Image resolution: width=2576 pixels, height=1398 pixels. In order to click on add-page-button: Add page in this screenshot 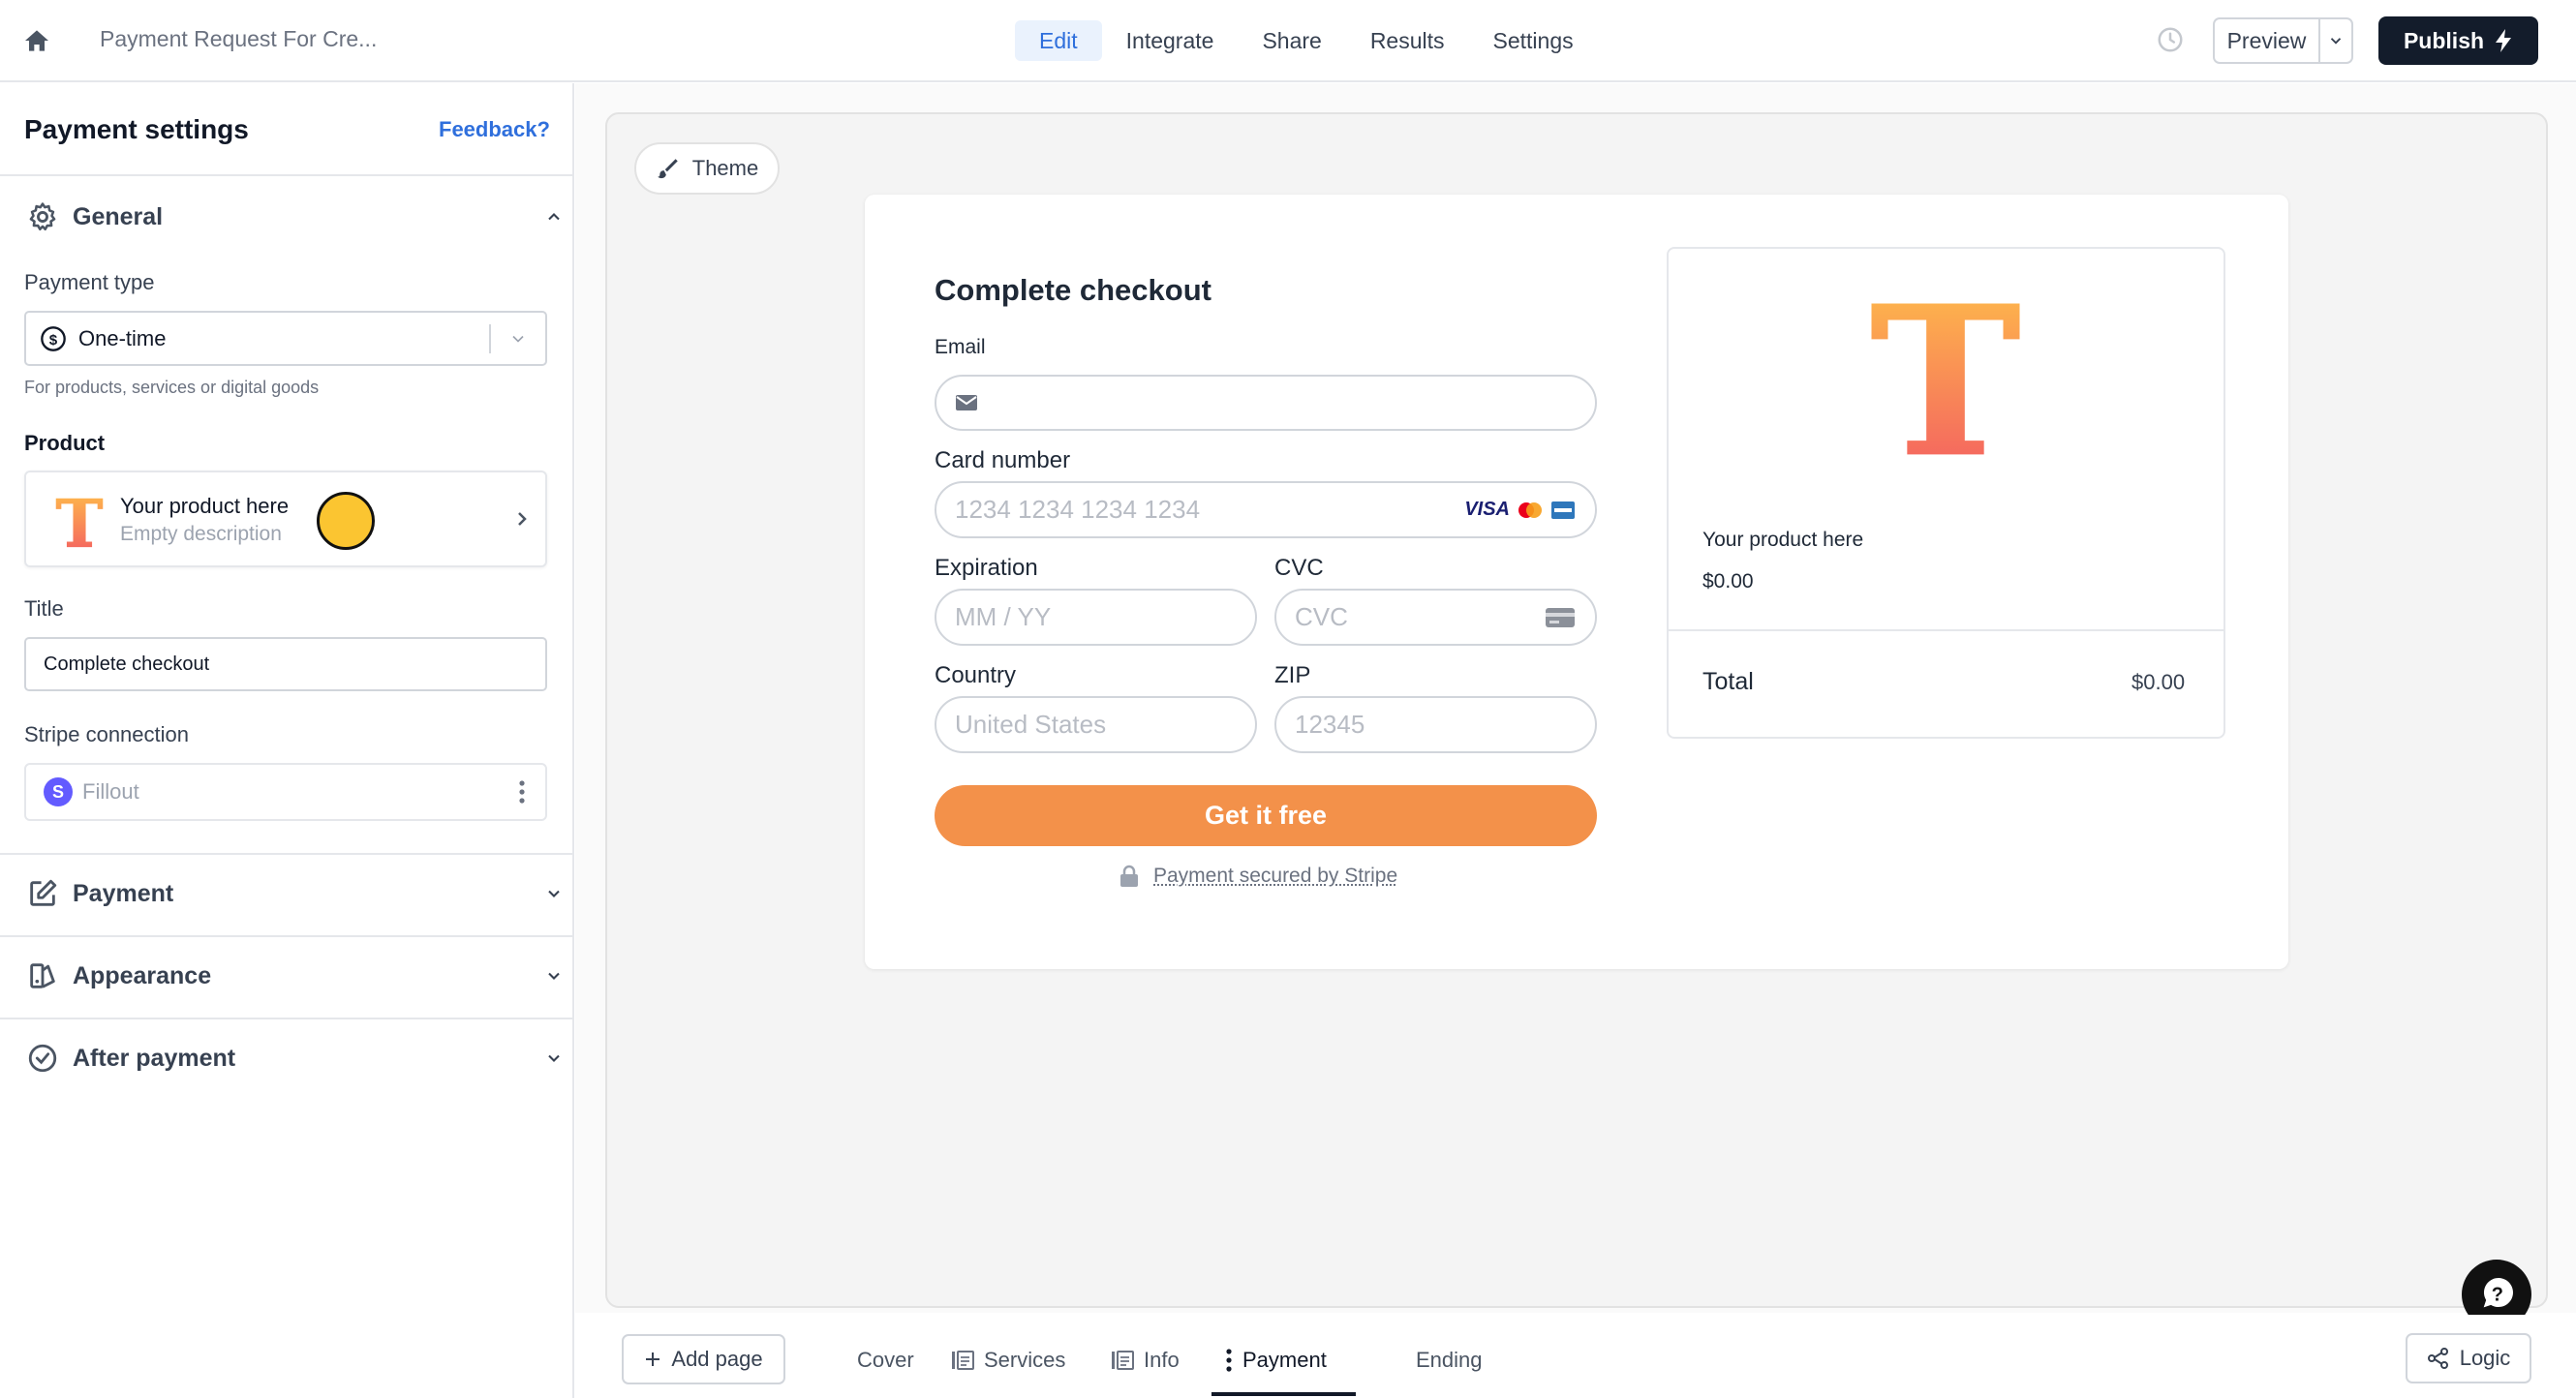, I will do `click(703, 1359)`.